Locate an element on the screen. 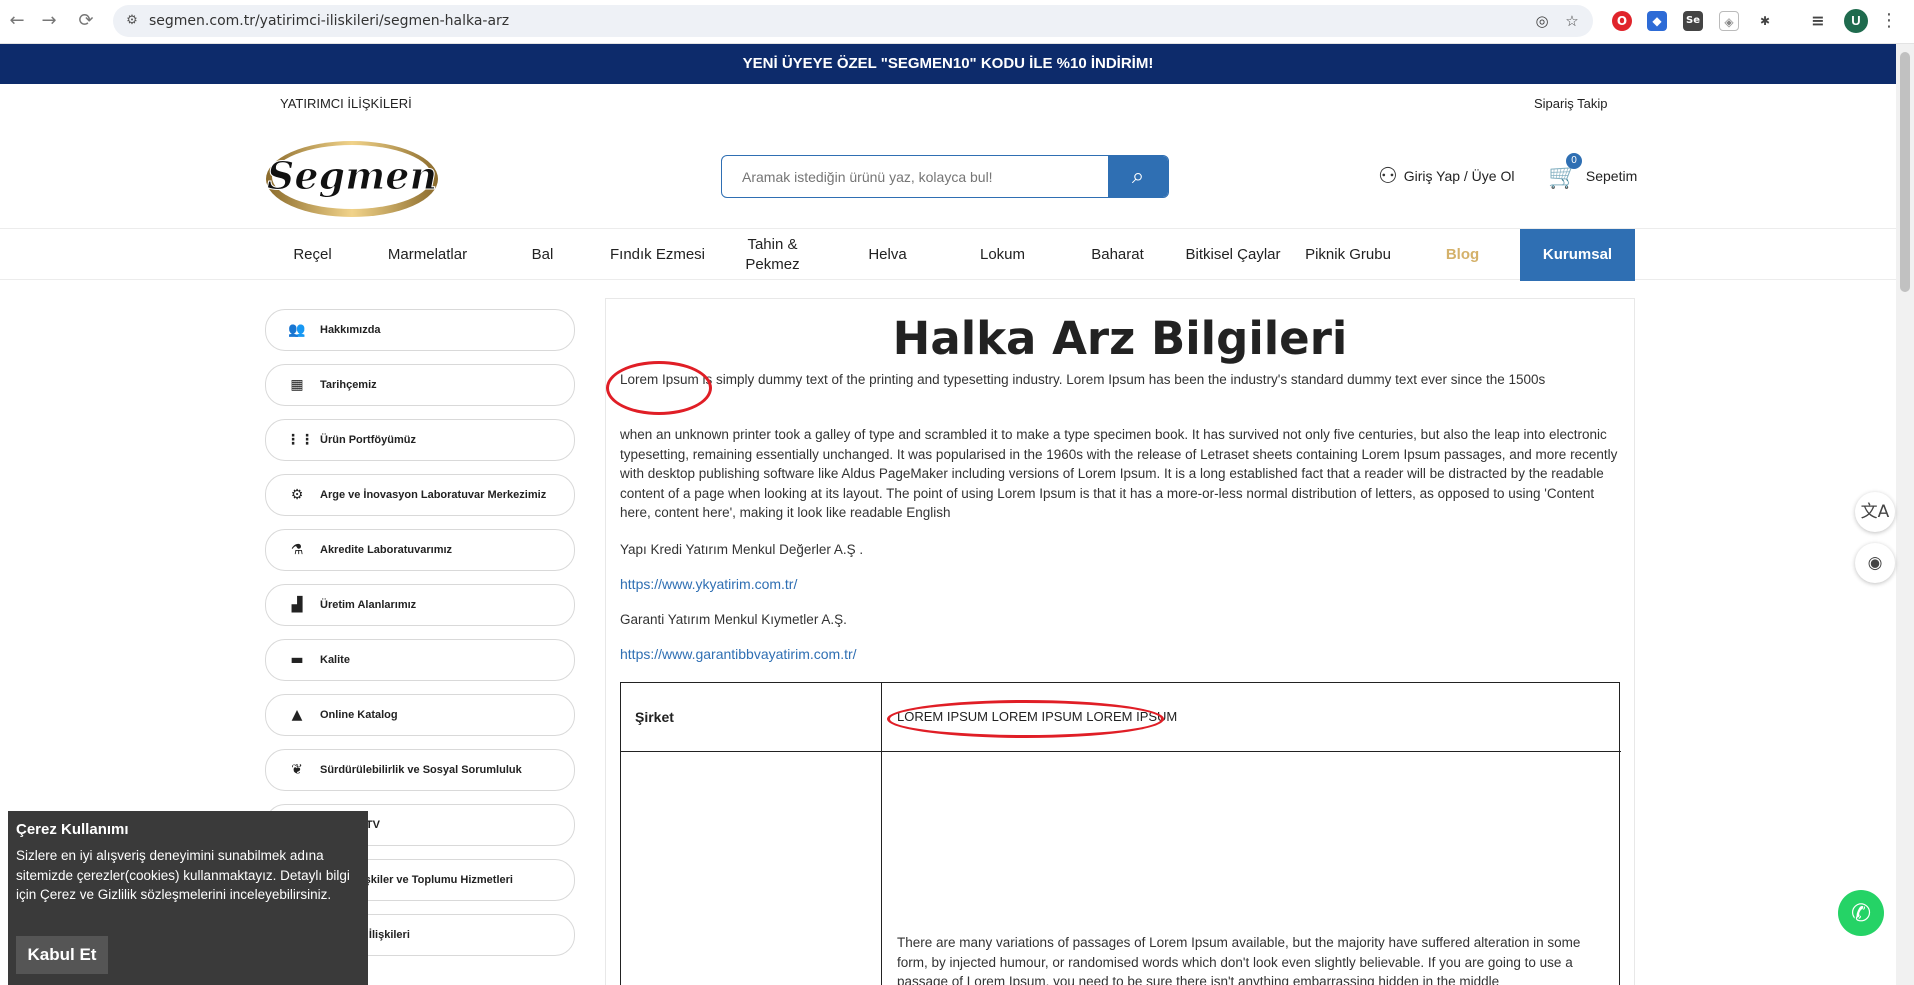  search-box: ⌕ is located at coordinates (945, 176).